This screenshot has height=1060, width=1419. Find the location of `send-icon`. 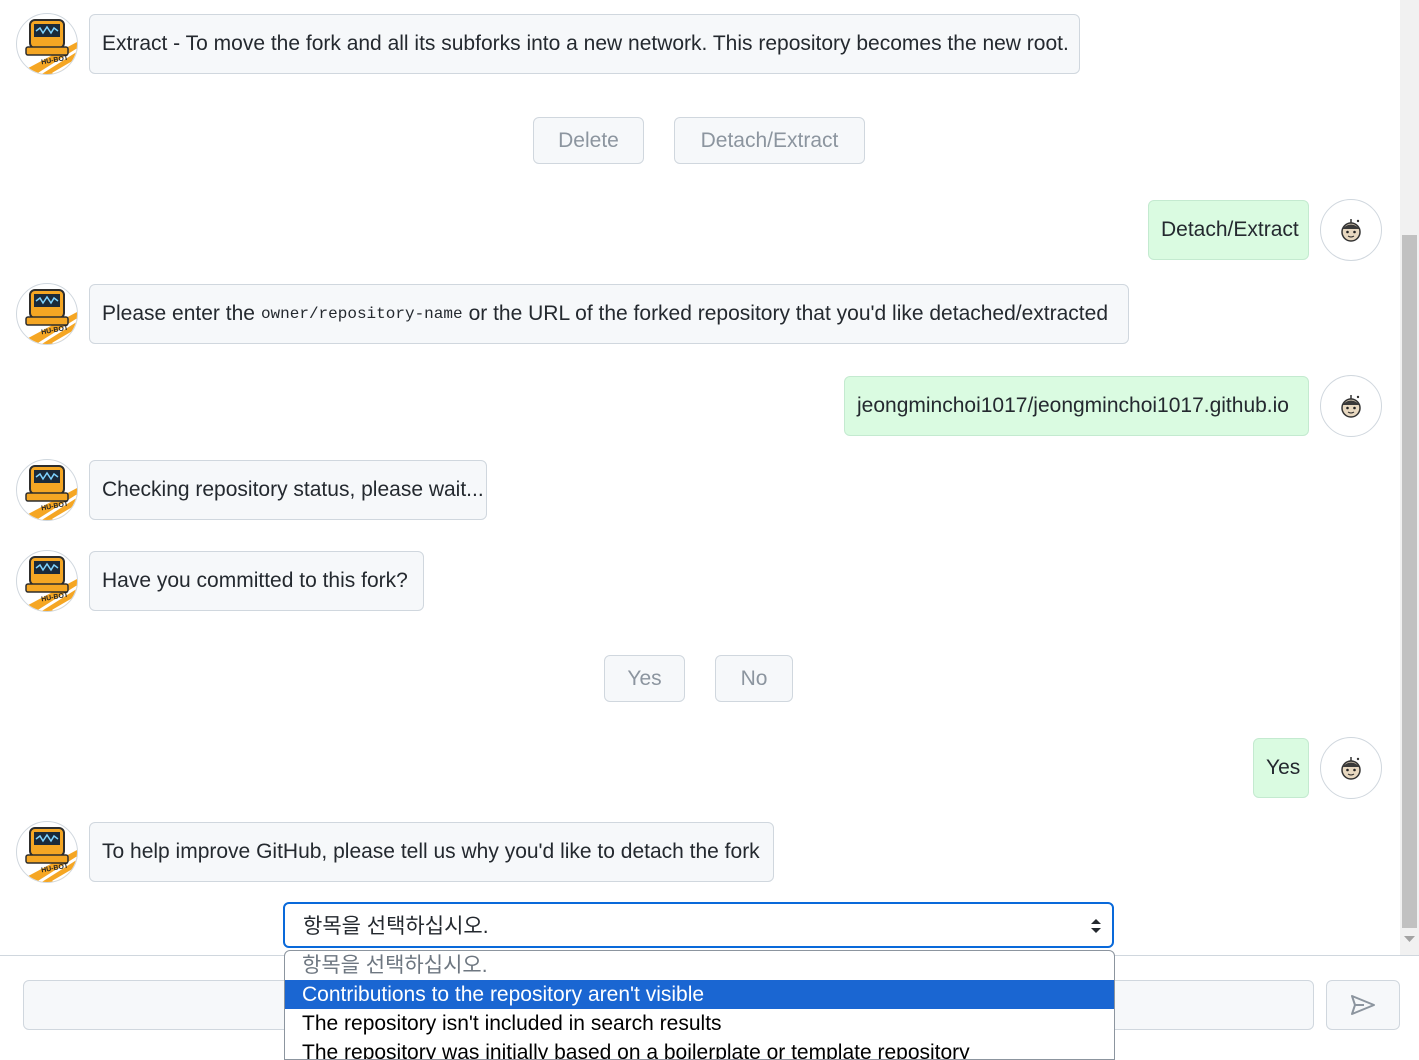

send-icon is located at coordinates (1363, 1005).